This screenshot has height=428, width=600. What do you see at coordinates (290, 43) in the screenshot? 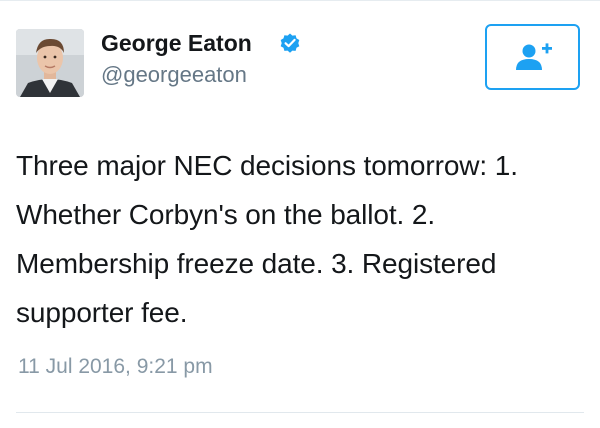
I see `verified-badge-icon` at bounding box center [290, 43].